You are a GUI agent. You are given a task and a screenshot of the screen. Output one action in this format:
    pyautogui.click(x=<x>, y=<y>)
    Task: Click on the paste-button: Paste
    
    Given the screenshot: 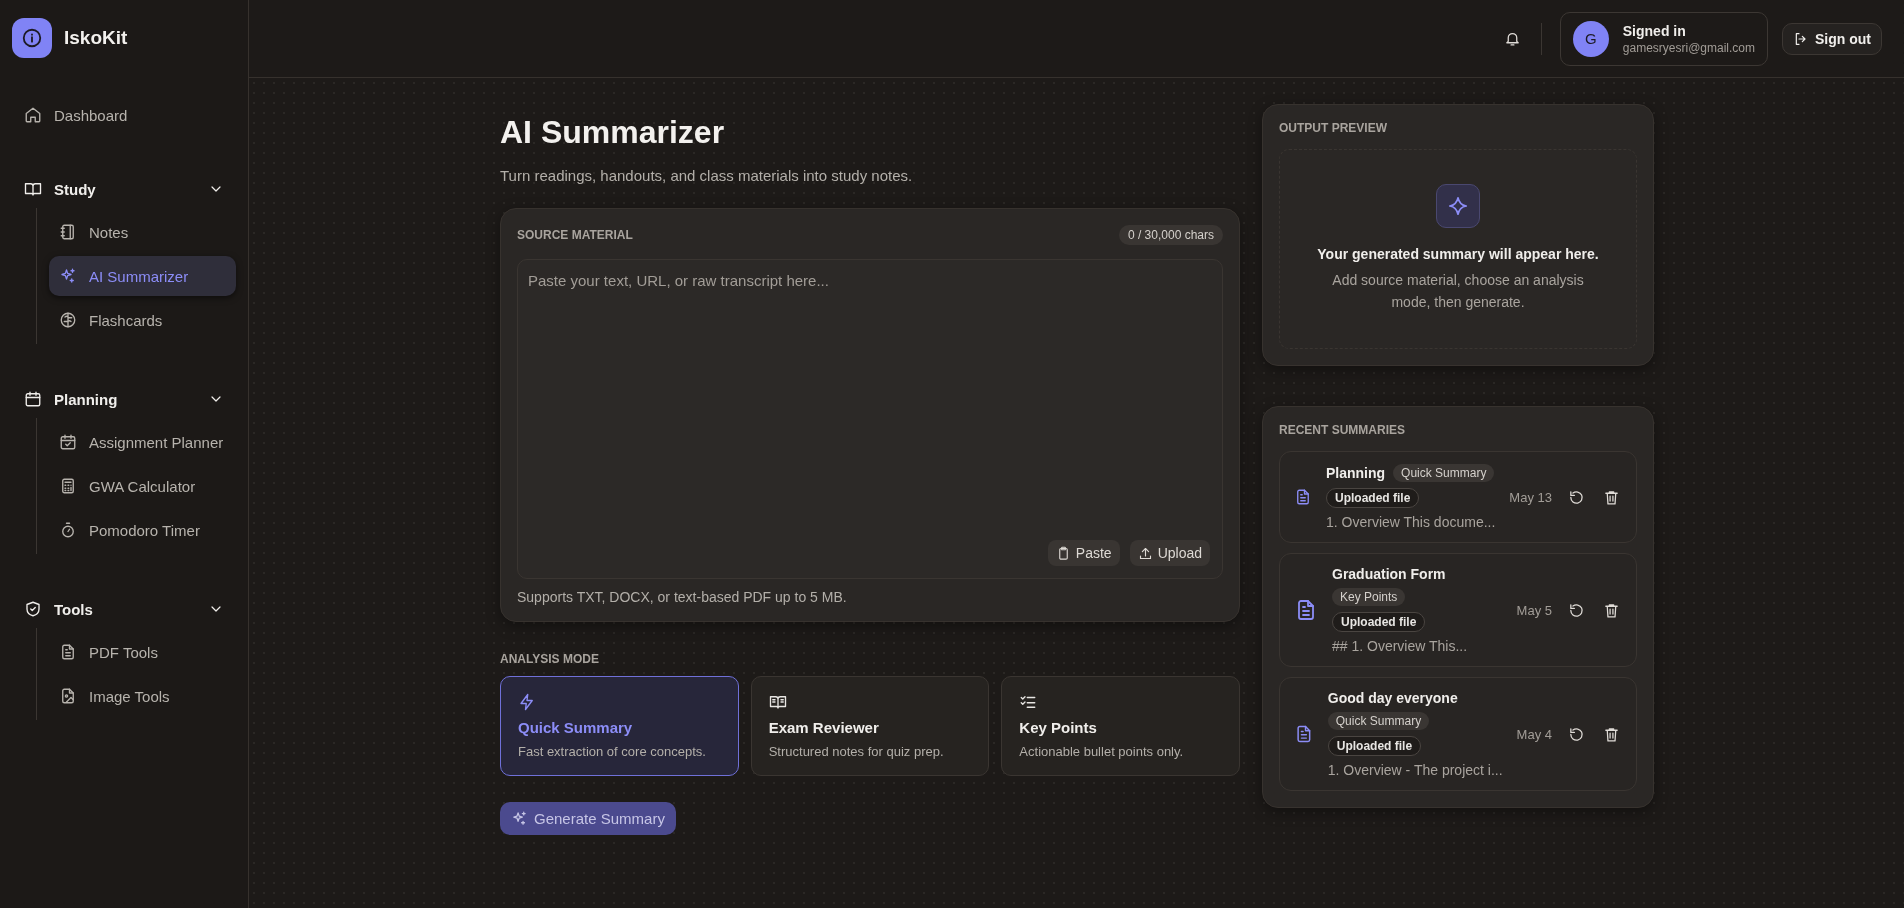 What is the action you would take?
    pyautogui.click(x=1083, y=553)
    